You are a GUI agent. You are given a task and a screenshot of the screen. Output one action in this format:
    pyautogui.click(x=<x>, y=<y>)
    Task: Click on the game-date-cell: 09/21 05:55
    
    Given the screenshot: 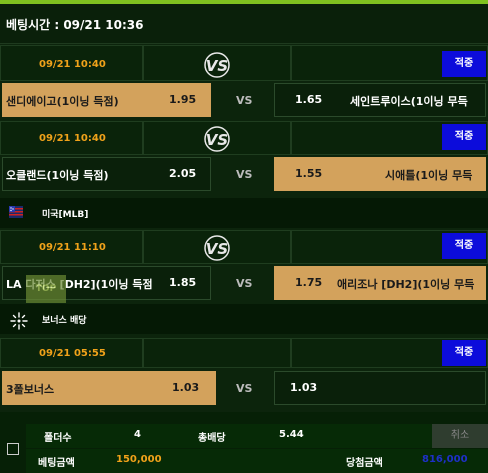 What is the action you would take?
    pyautogui.click(x=71, y=353)
    